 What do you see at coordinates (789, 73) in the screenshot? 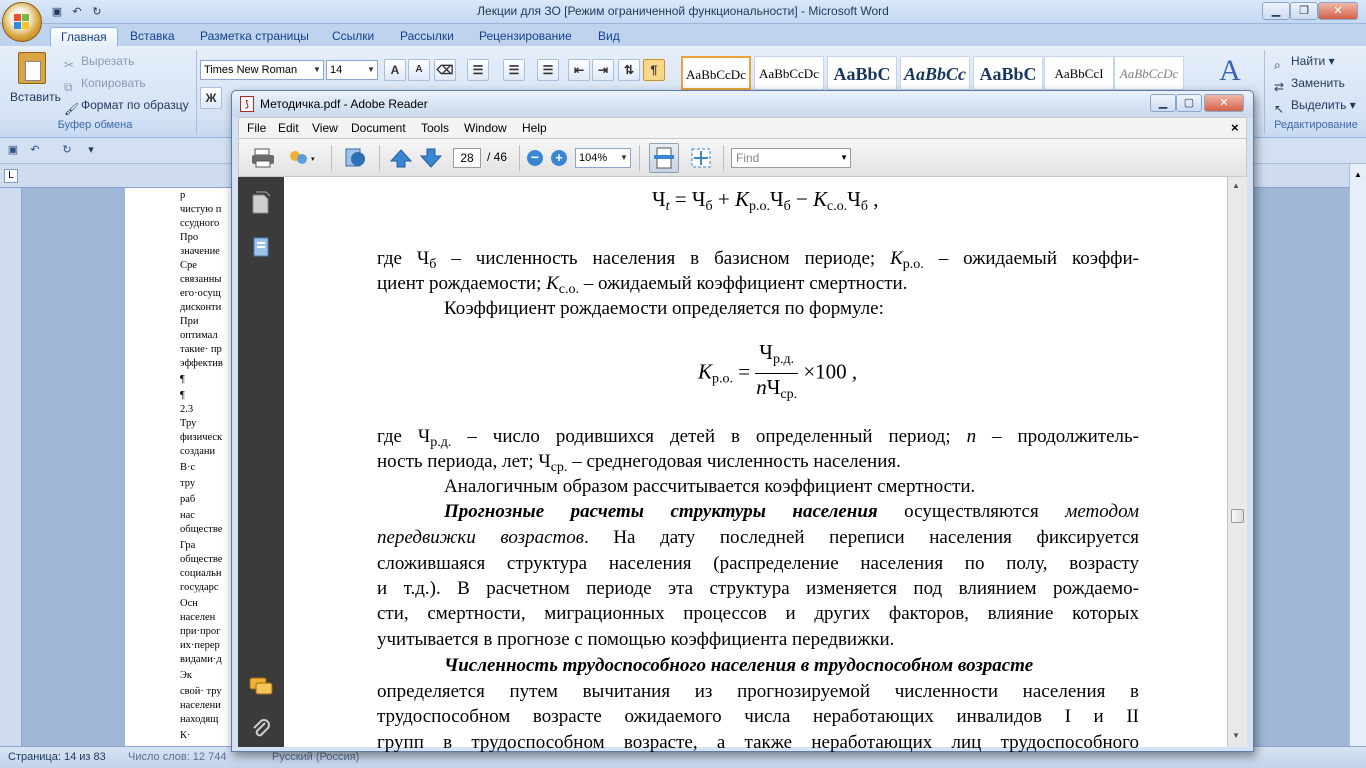
I see `style-no-spacing: AaBbCcDc` at bounding box center [789, 73].